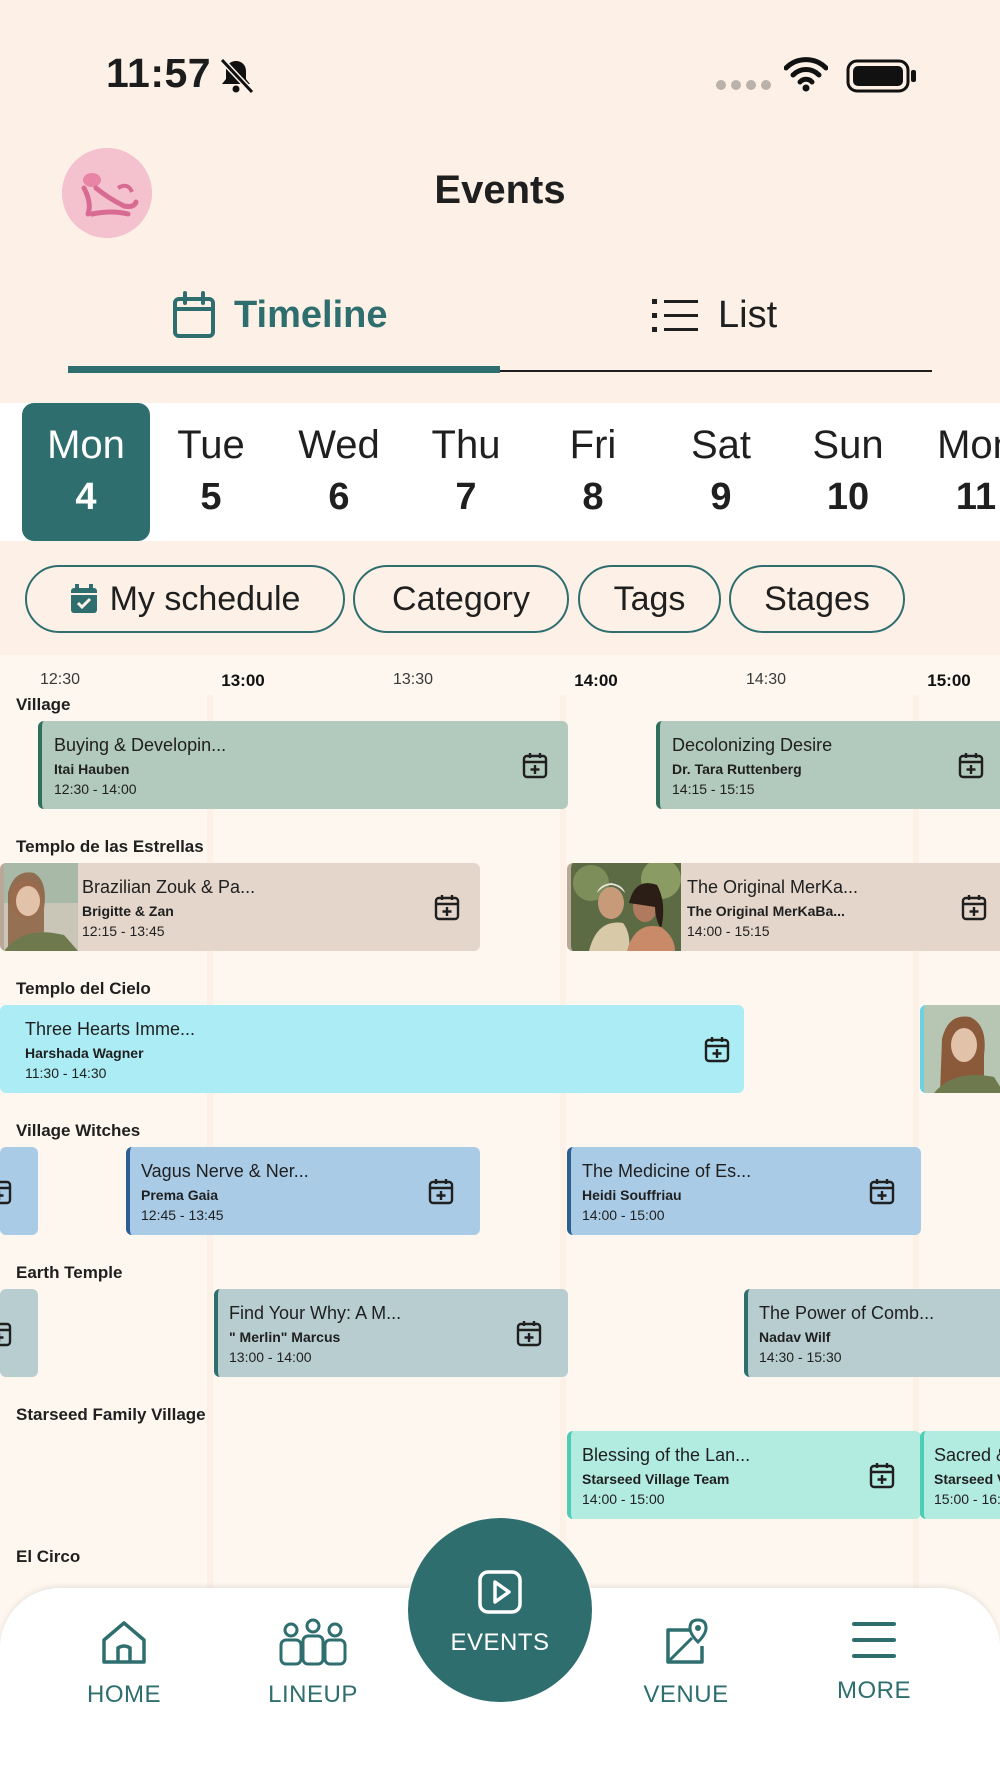 This screenshot has width=1000, height=1778. What do you see at coordinates (159, 73) in the screenshot?
I see `status-time: 11:57` at bounding box center [159, 73].